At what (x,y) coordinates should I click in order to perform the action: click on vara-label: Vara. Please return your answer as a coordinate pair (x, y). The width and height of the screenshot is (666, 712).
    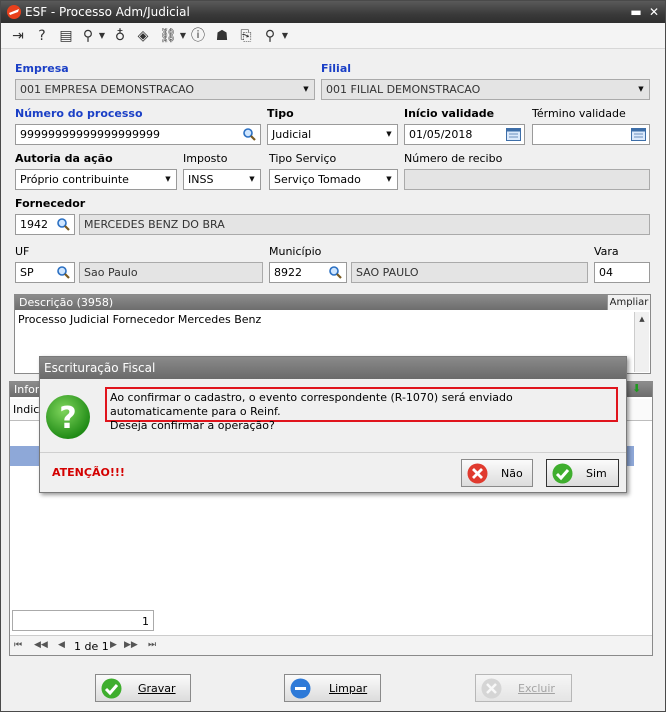
    Looking at the image, I should click on (606, 251).